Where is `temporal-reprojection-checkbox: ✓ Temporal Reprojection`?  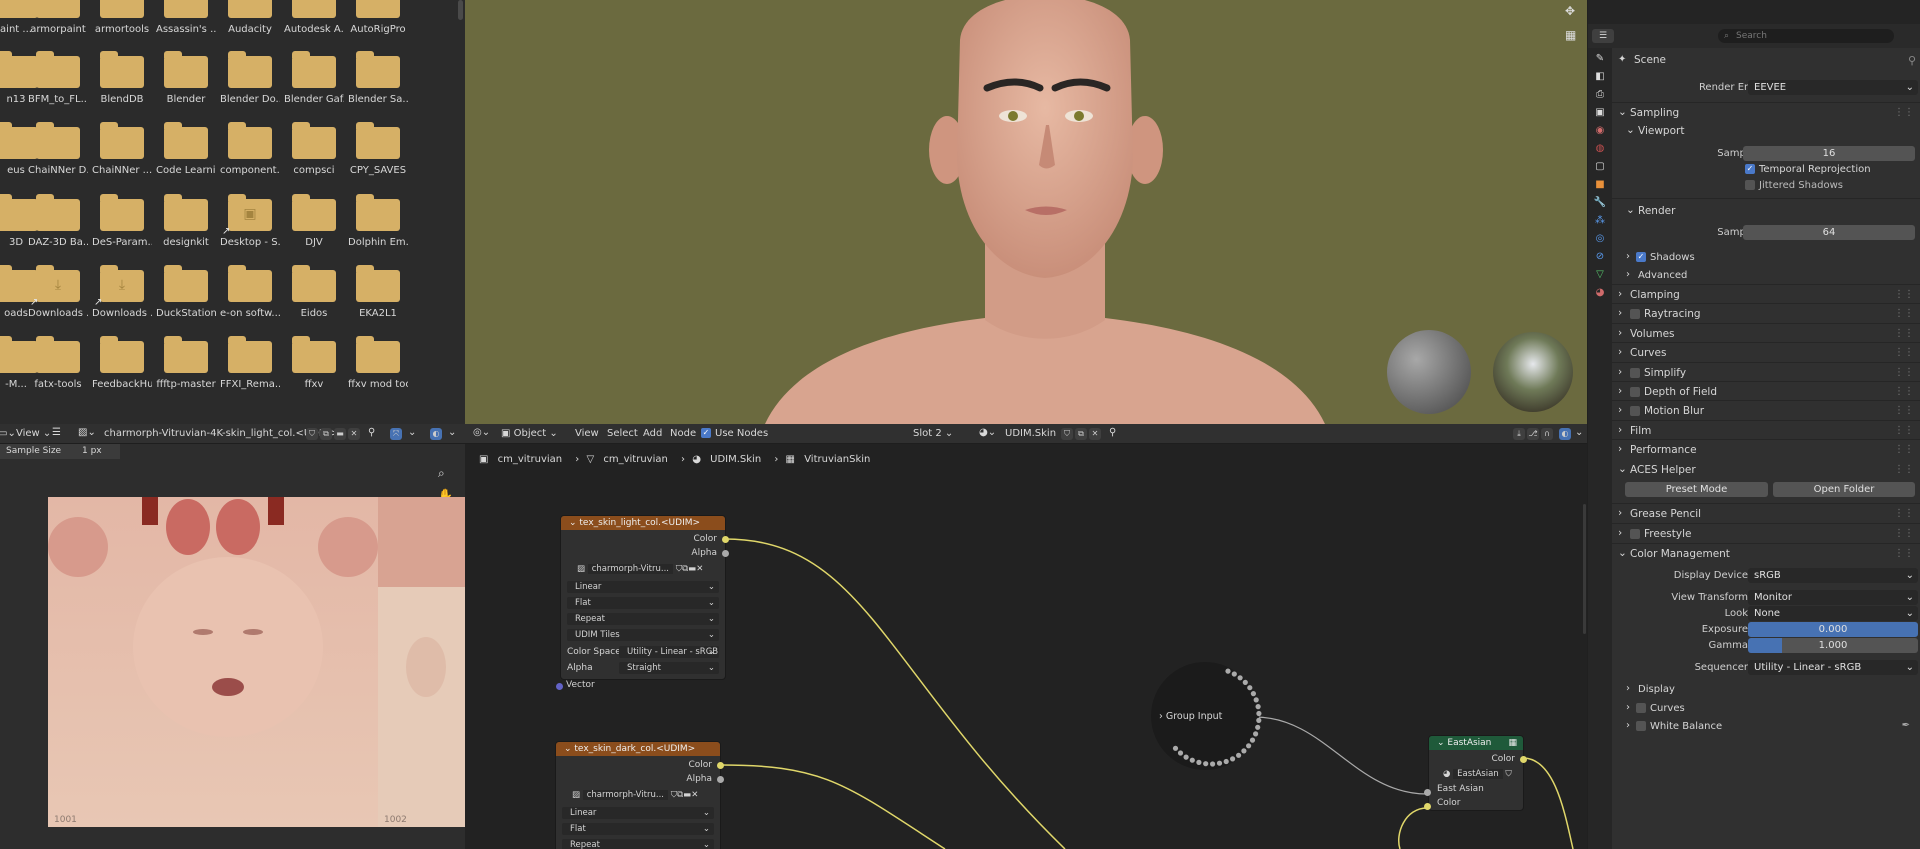
temporal-reprojection-checkbox: ✓ Temporal Reprojection is located at coordinates (1808, 169).